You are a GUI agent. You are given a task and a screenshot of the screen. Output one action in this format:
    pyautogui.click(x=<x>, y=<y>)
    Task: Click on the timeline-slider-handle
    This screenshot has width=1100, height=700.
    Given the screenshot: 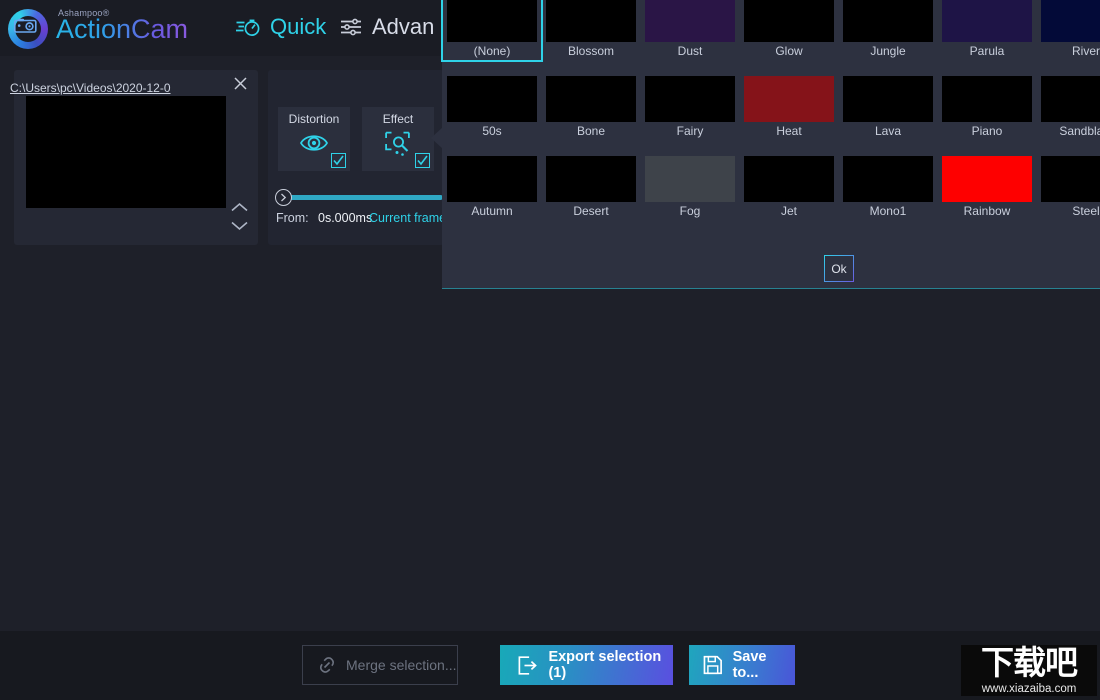 What is the action you would take?
    pyautogui.click(x=283, y=197)
    